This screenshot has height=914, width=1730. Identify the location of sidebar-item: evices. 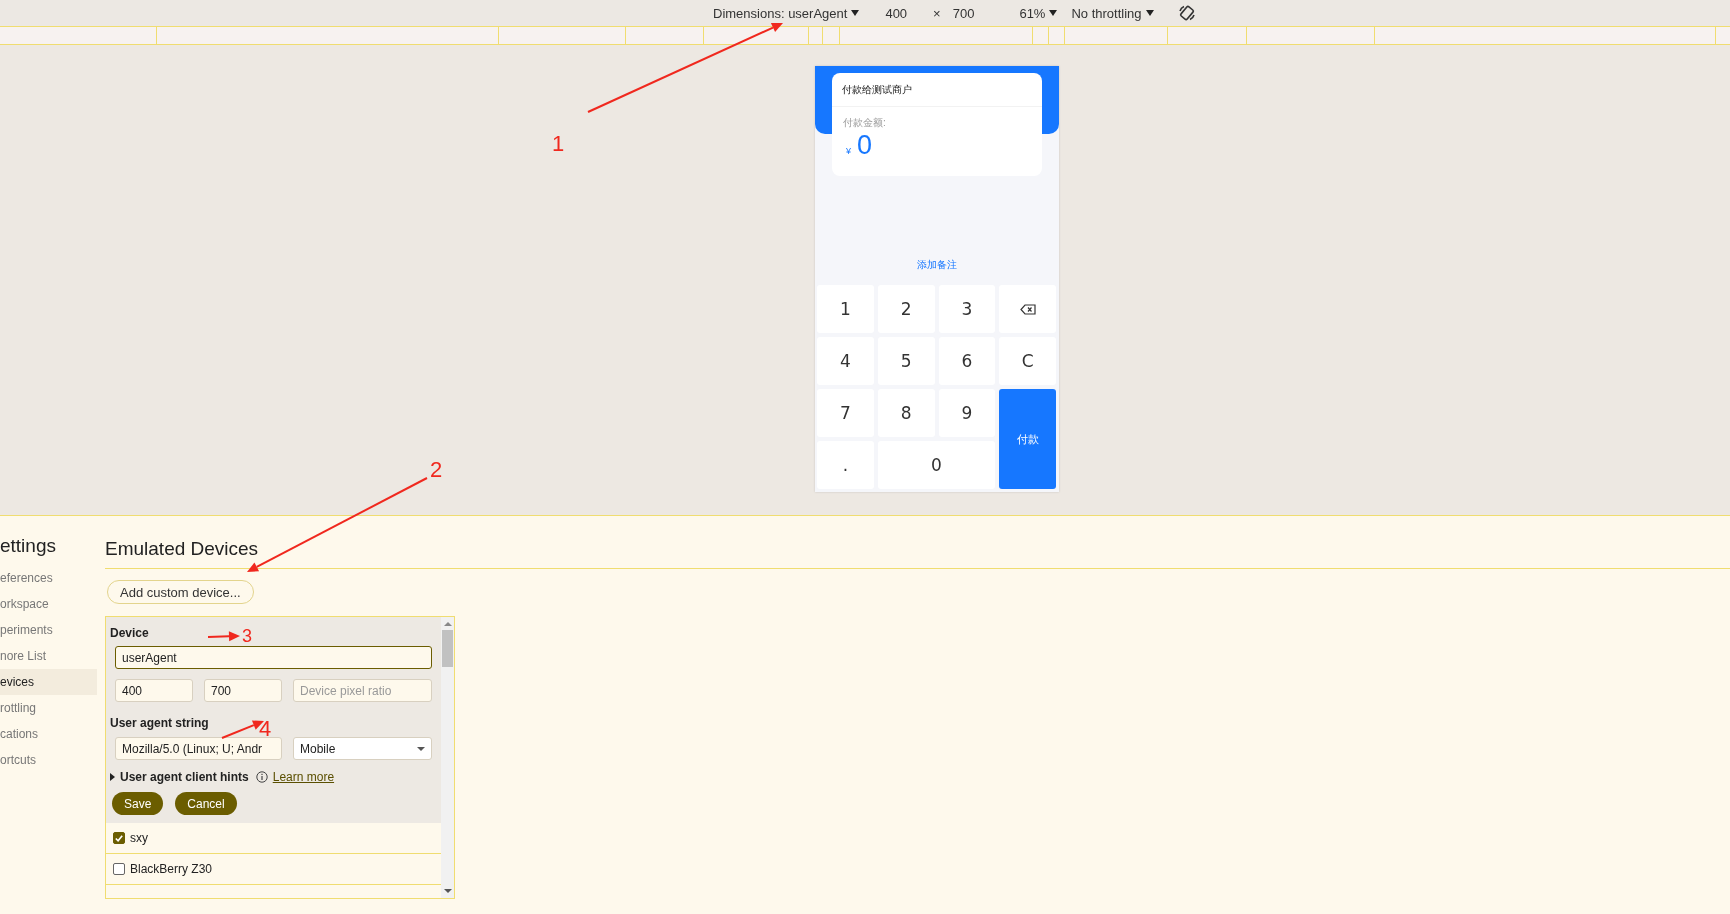
(48, 682).